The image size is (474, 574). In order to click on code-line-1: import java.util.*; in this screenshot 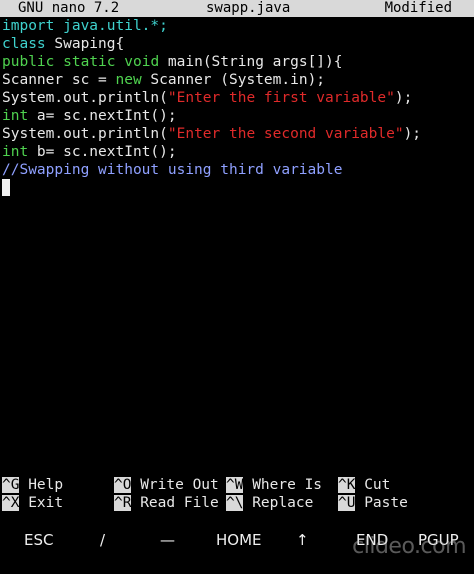, I will do `click(237, 26)`.